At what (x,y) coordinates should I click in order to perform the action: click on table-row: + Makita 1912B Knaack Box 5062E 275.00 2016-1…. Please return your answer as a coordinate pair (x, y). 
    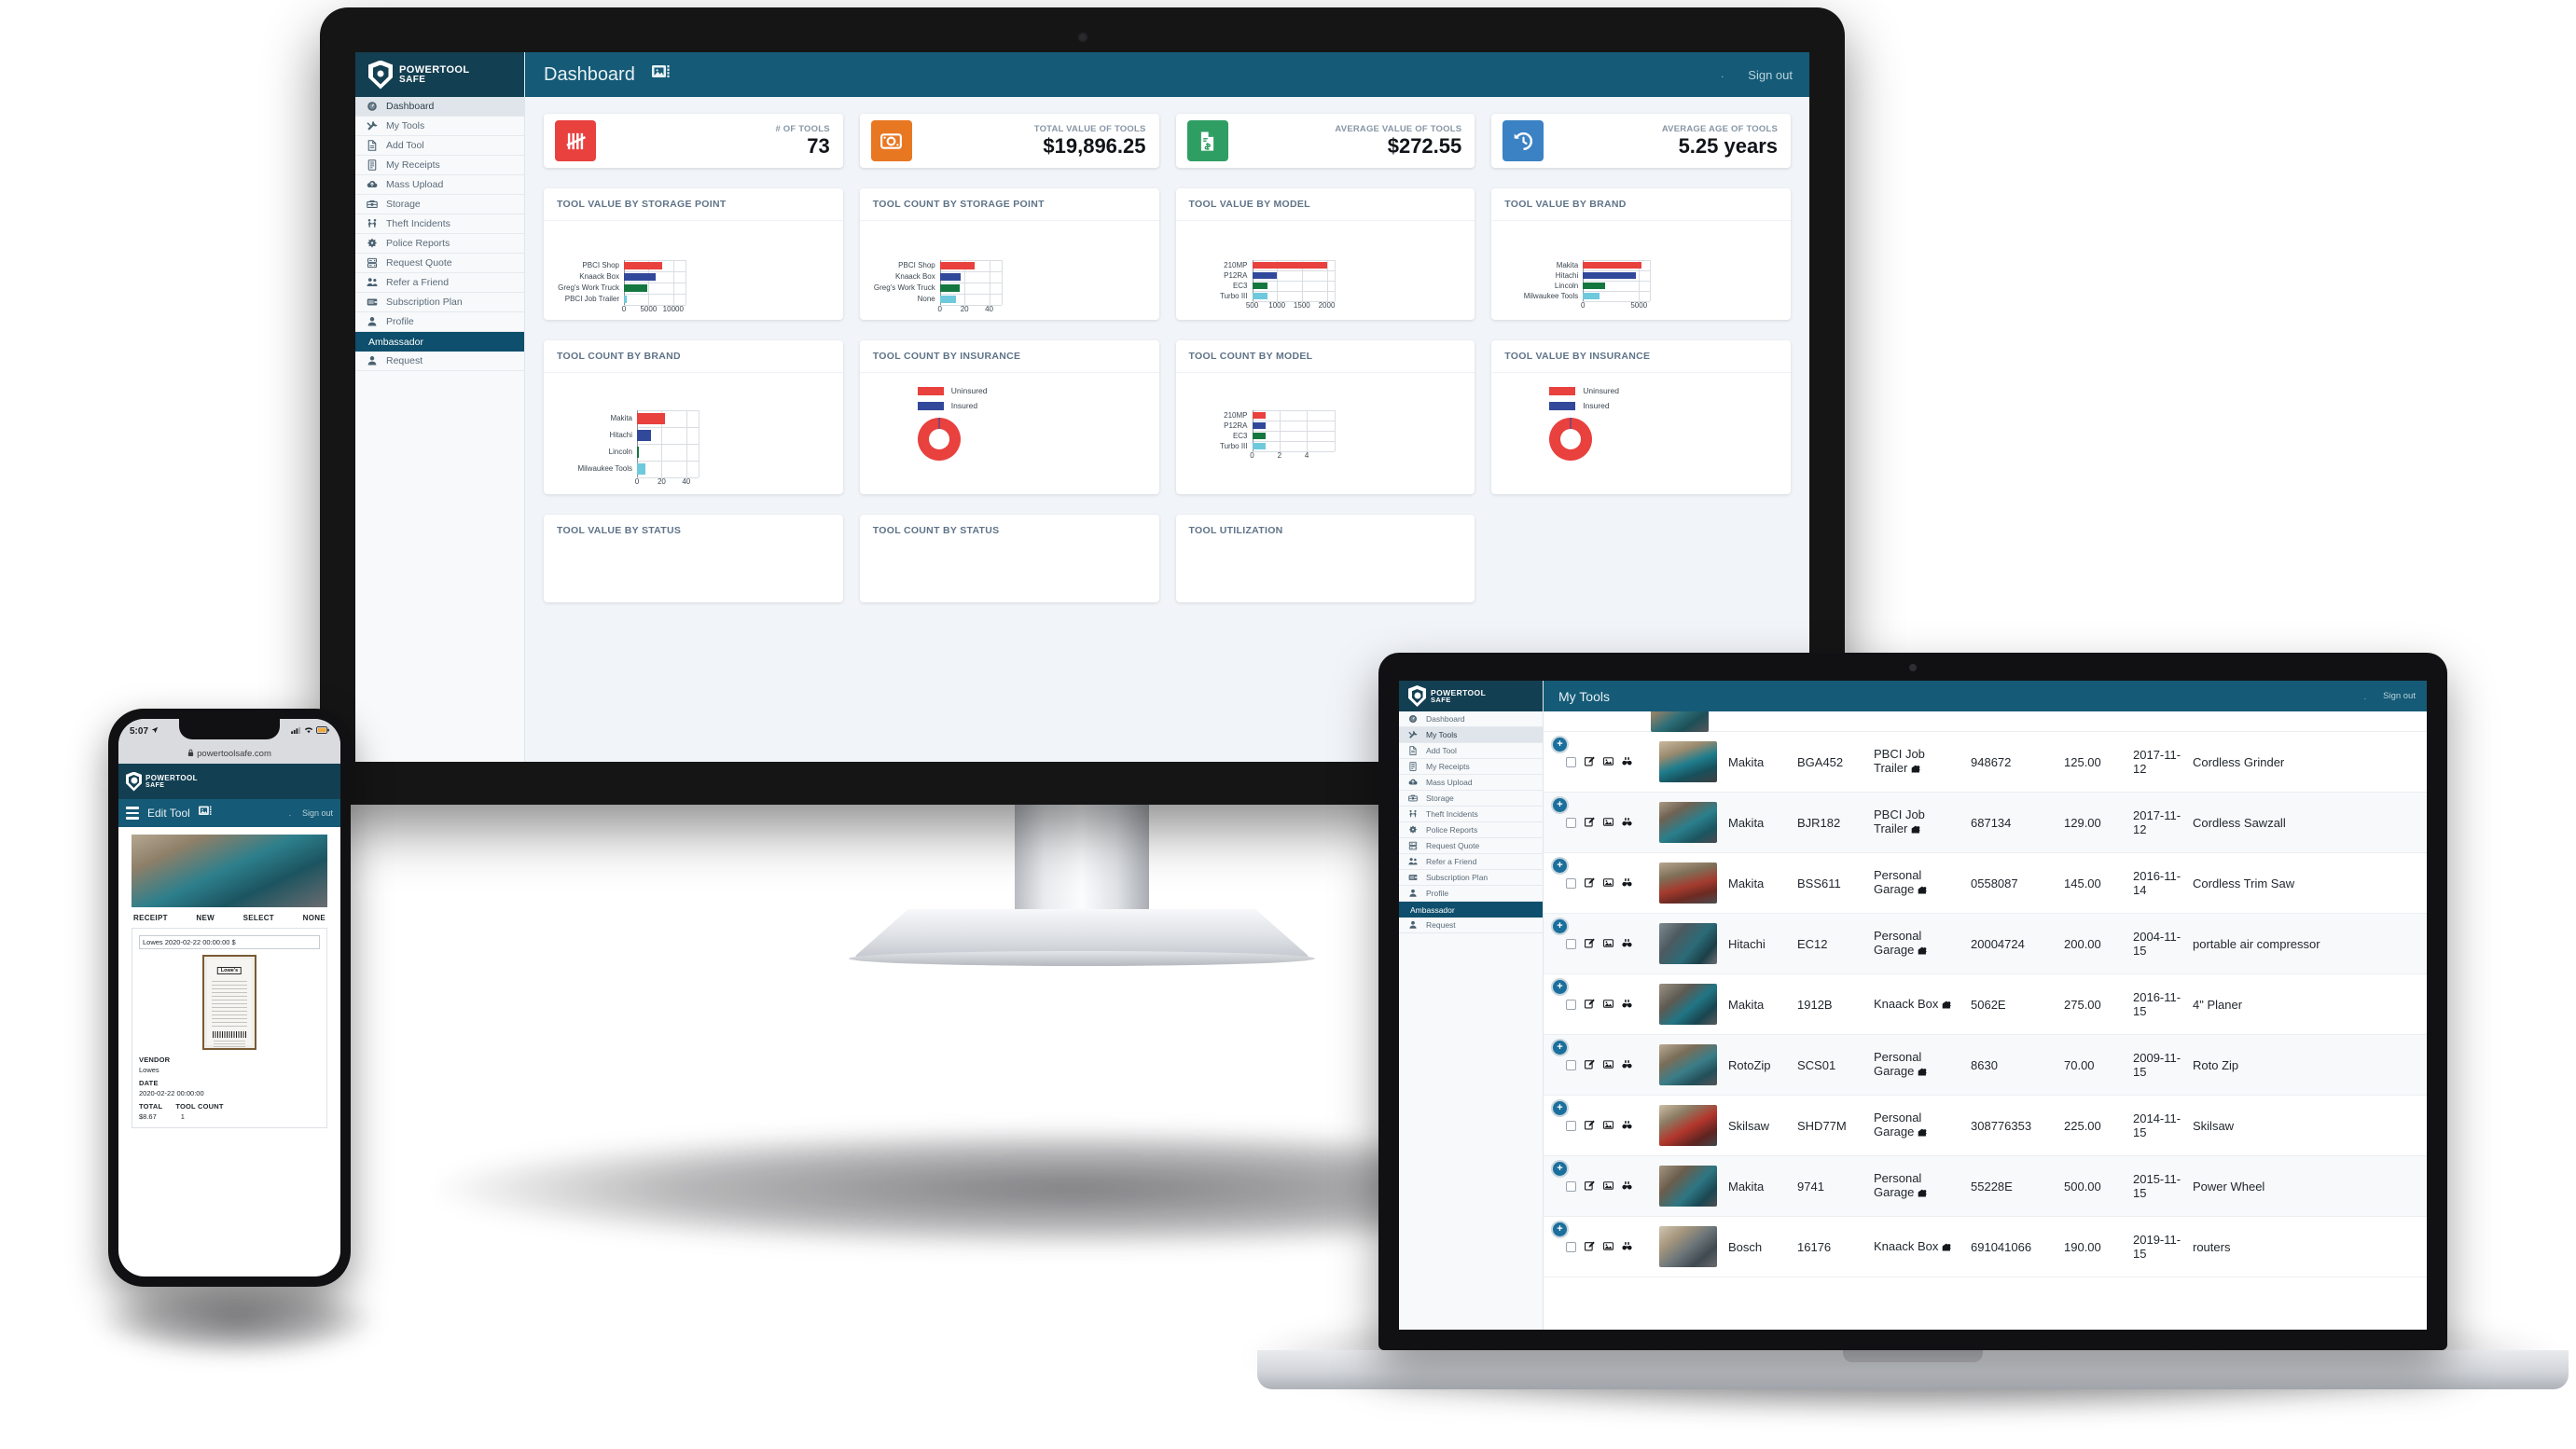
    Looking at the image, I should click on (1985, 1004).